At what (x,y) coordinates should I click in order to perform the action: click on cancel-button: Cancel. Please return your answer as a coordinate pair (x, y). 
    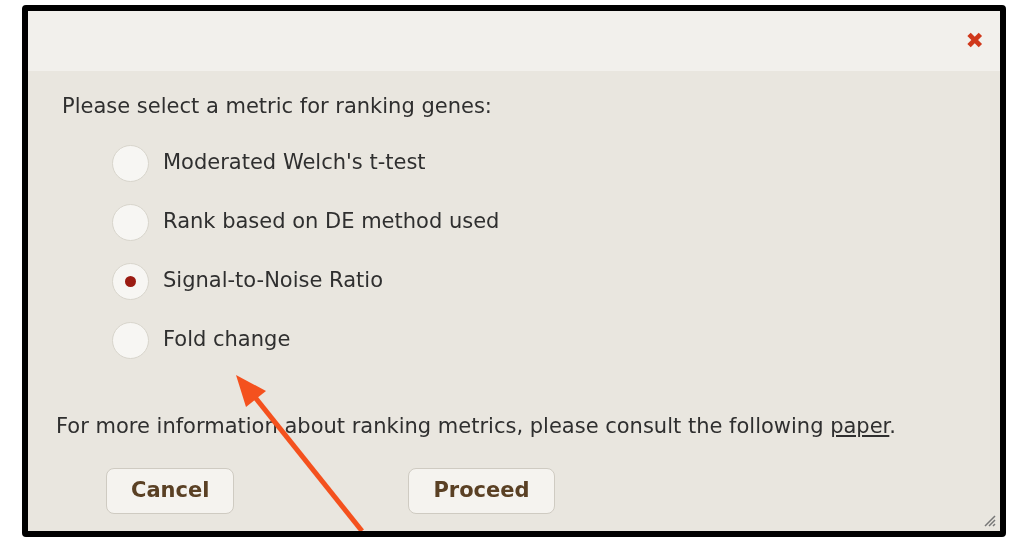
    Looking at the image, I should click on (170, 491).